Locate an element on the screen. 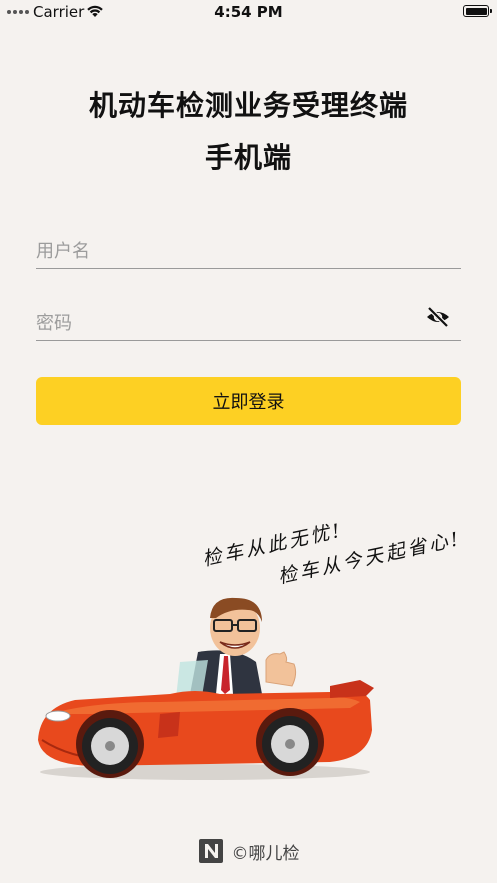  battery-icon is located at coordinates (477, 11).